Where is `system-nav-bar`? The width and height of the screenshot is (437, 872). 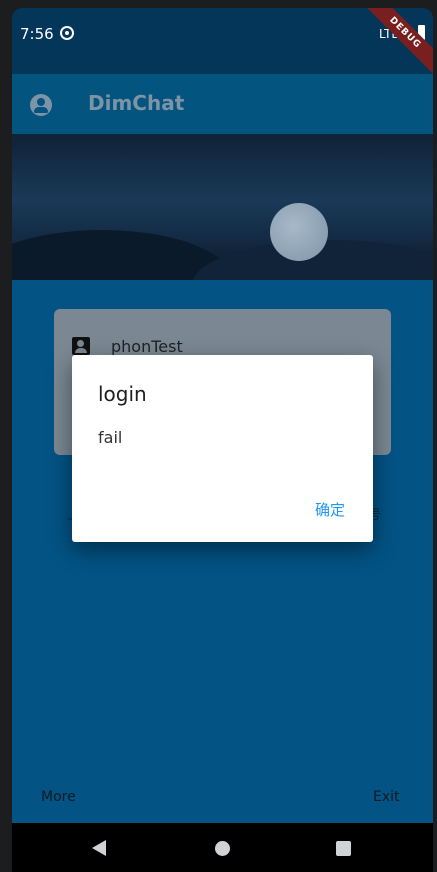 system-nav-bar is located at coordinates (222, 847).